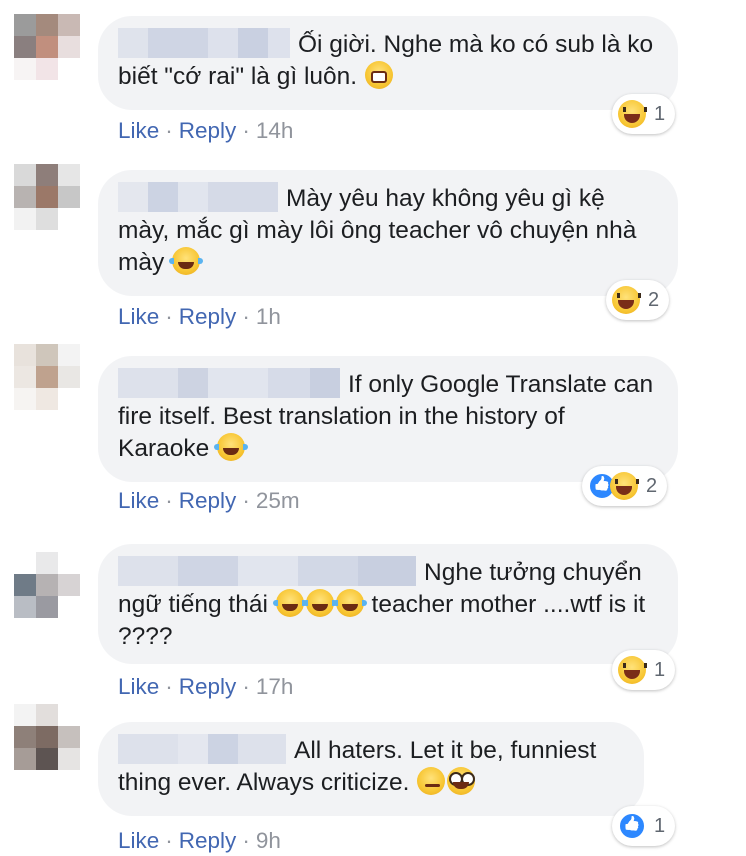 This screenshot has height=856, width=746. I want to click on timestamp: 9h, so click(268, 840).